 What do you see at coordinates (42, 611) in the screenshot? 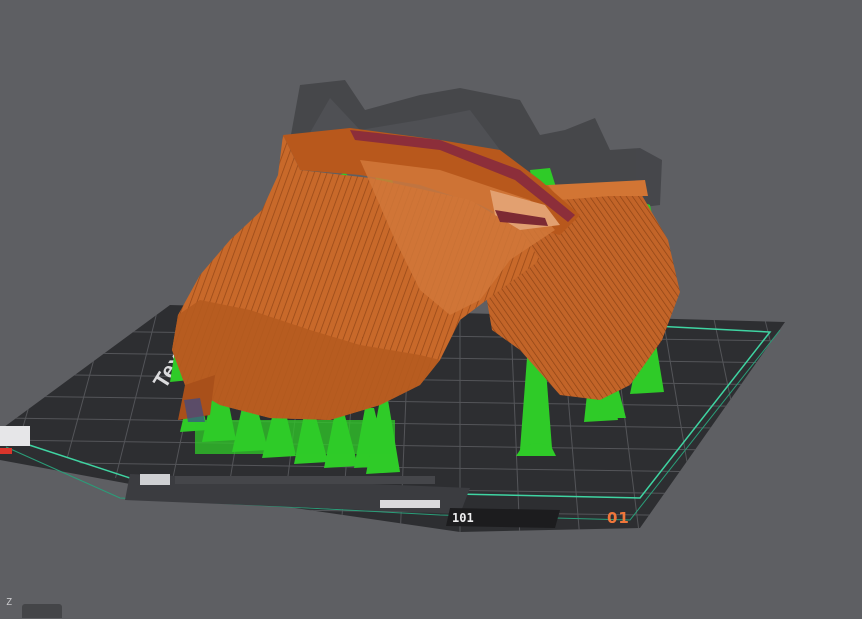
I see `corner-tab` at bounding box center [42, 611].